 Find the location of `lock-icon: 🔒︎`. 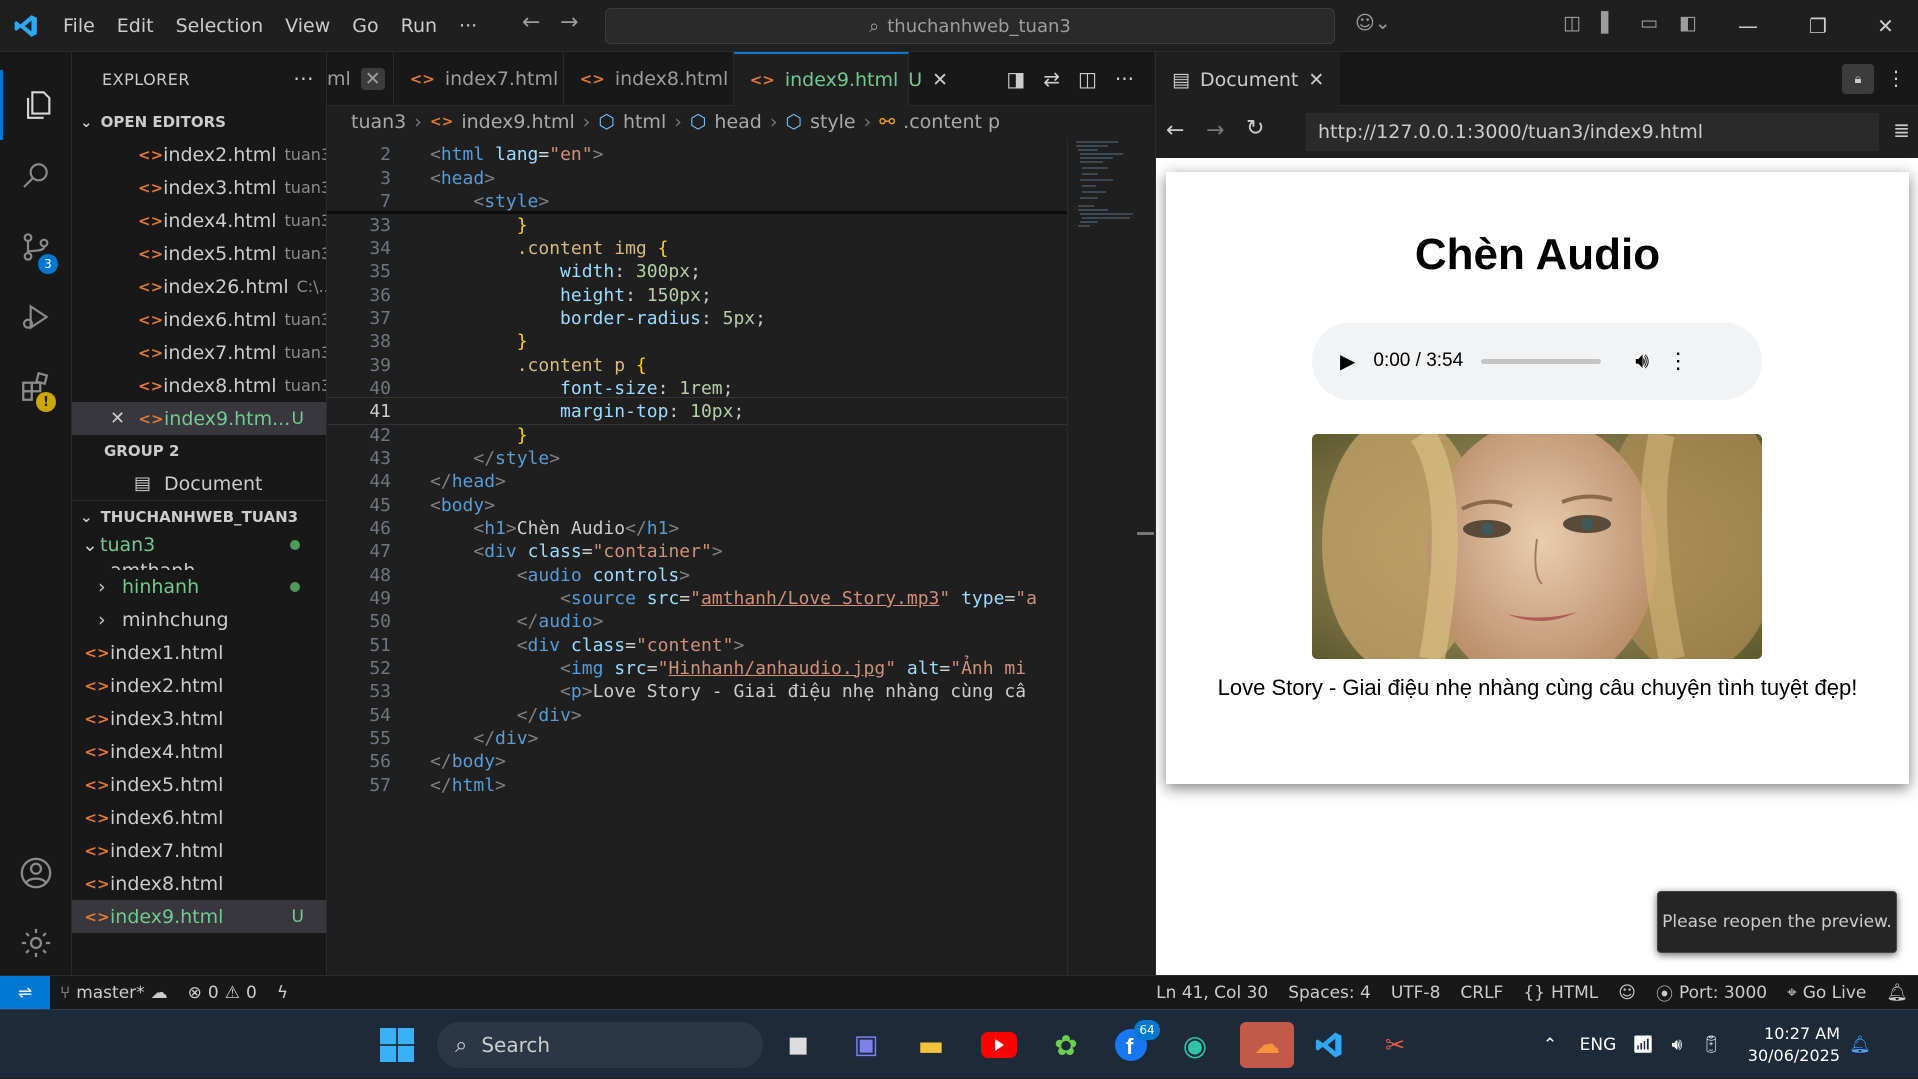

lock-icon: 🔒︎ is located at coordinates (1858, 79).